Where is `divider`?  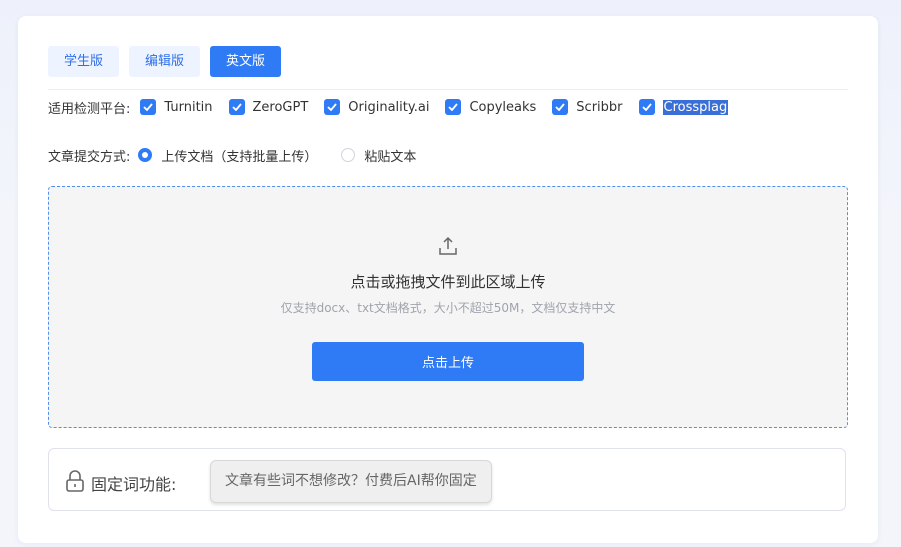 divider is located at coordinates (448, 89).